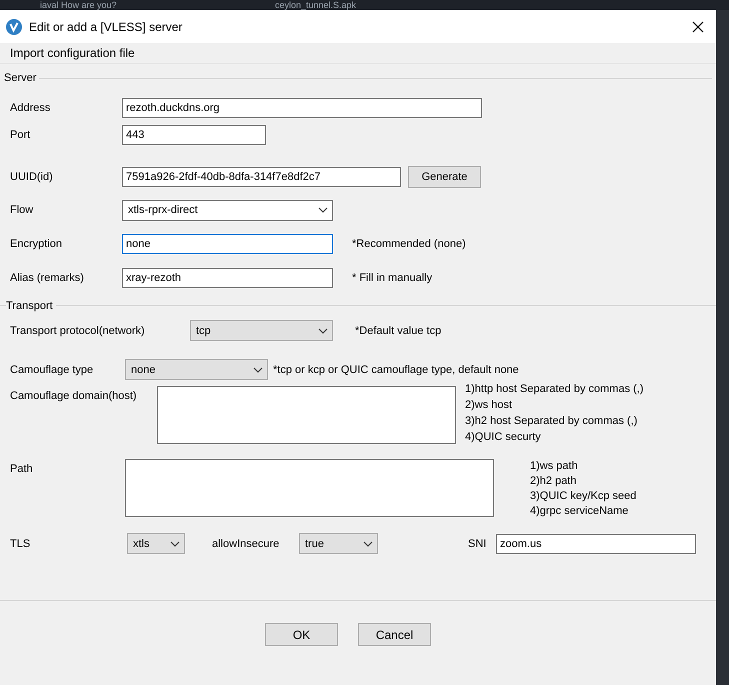 The width and height of the screenshot is (729, 685). What do you see at coordinates (36, 244) in the screenshot?
I see `field-label: Encryption` at bounding box center [36, 244].